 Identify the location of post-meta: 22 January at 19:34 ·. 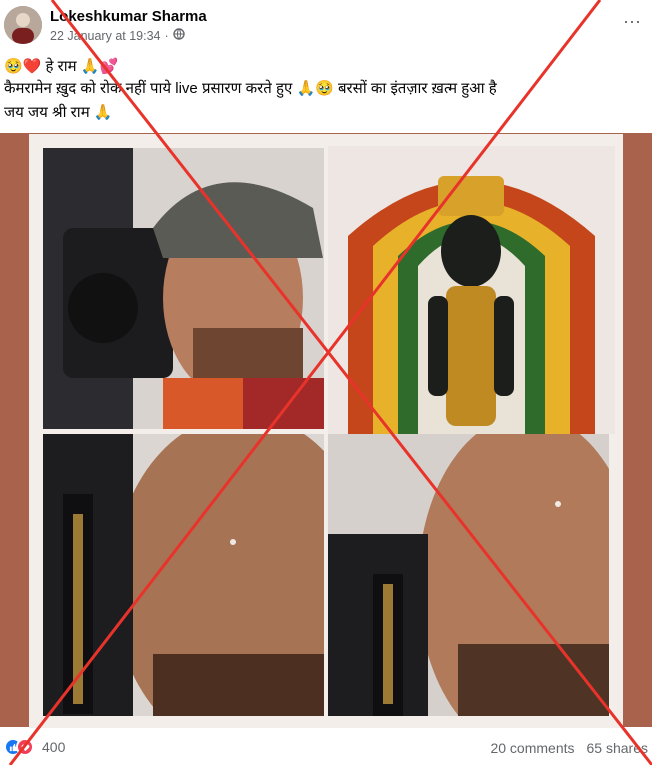
(117, 35).